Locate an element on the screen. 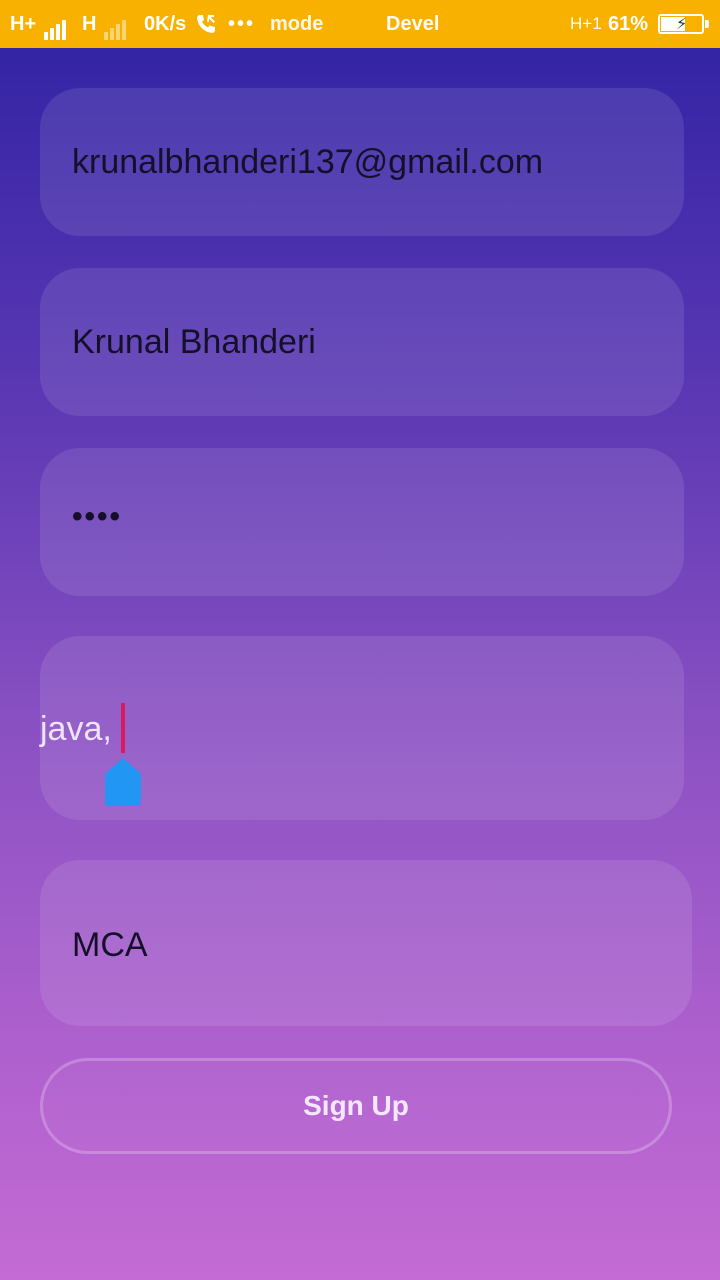  status-bar: H+ H 0K/s ••• mode Devel H+1 61% ⚡ is located at coordinates (360, 24).